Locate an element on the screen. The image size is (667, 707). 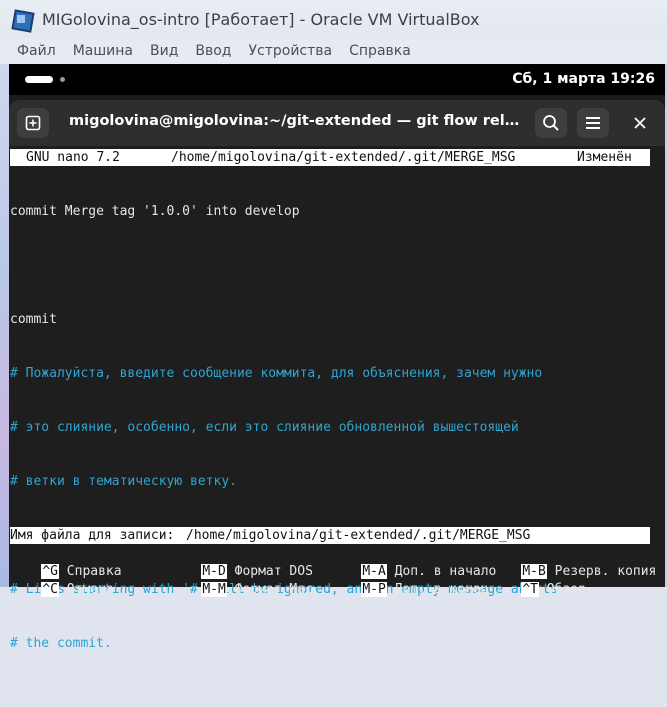
shortcut-label: Формат Mac is located at coordinates (273, 589).